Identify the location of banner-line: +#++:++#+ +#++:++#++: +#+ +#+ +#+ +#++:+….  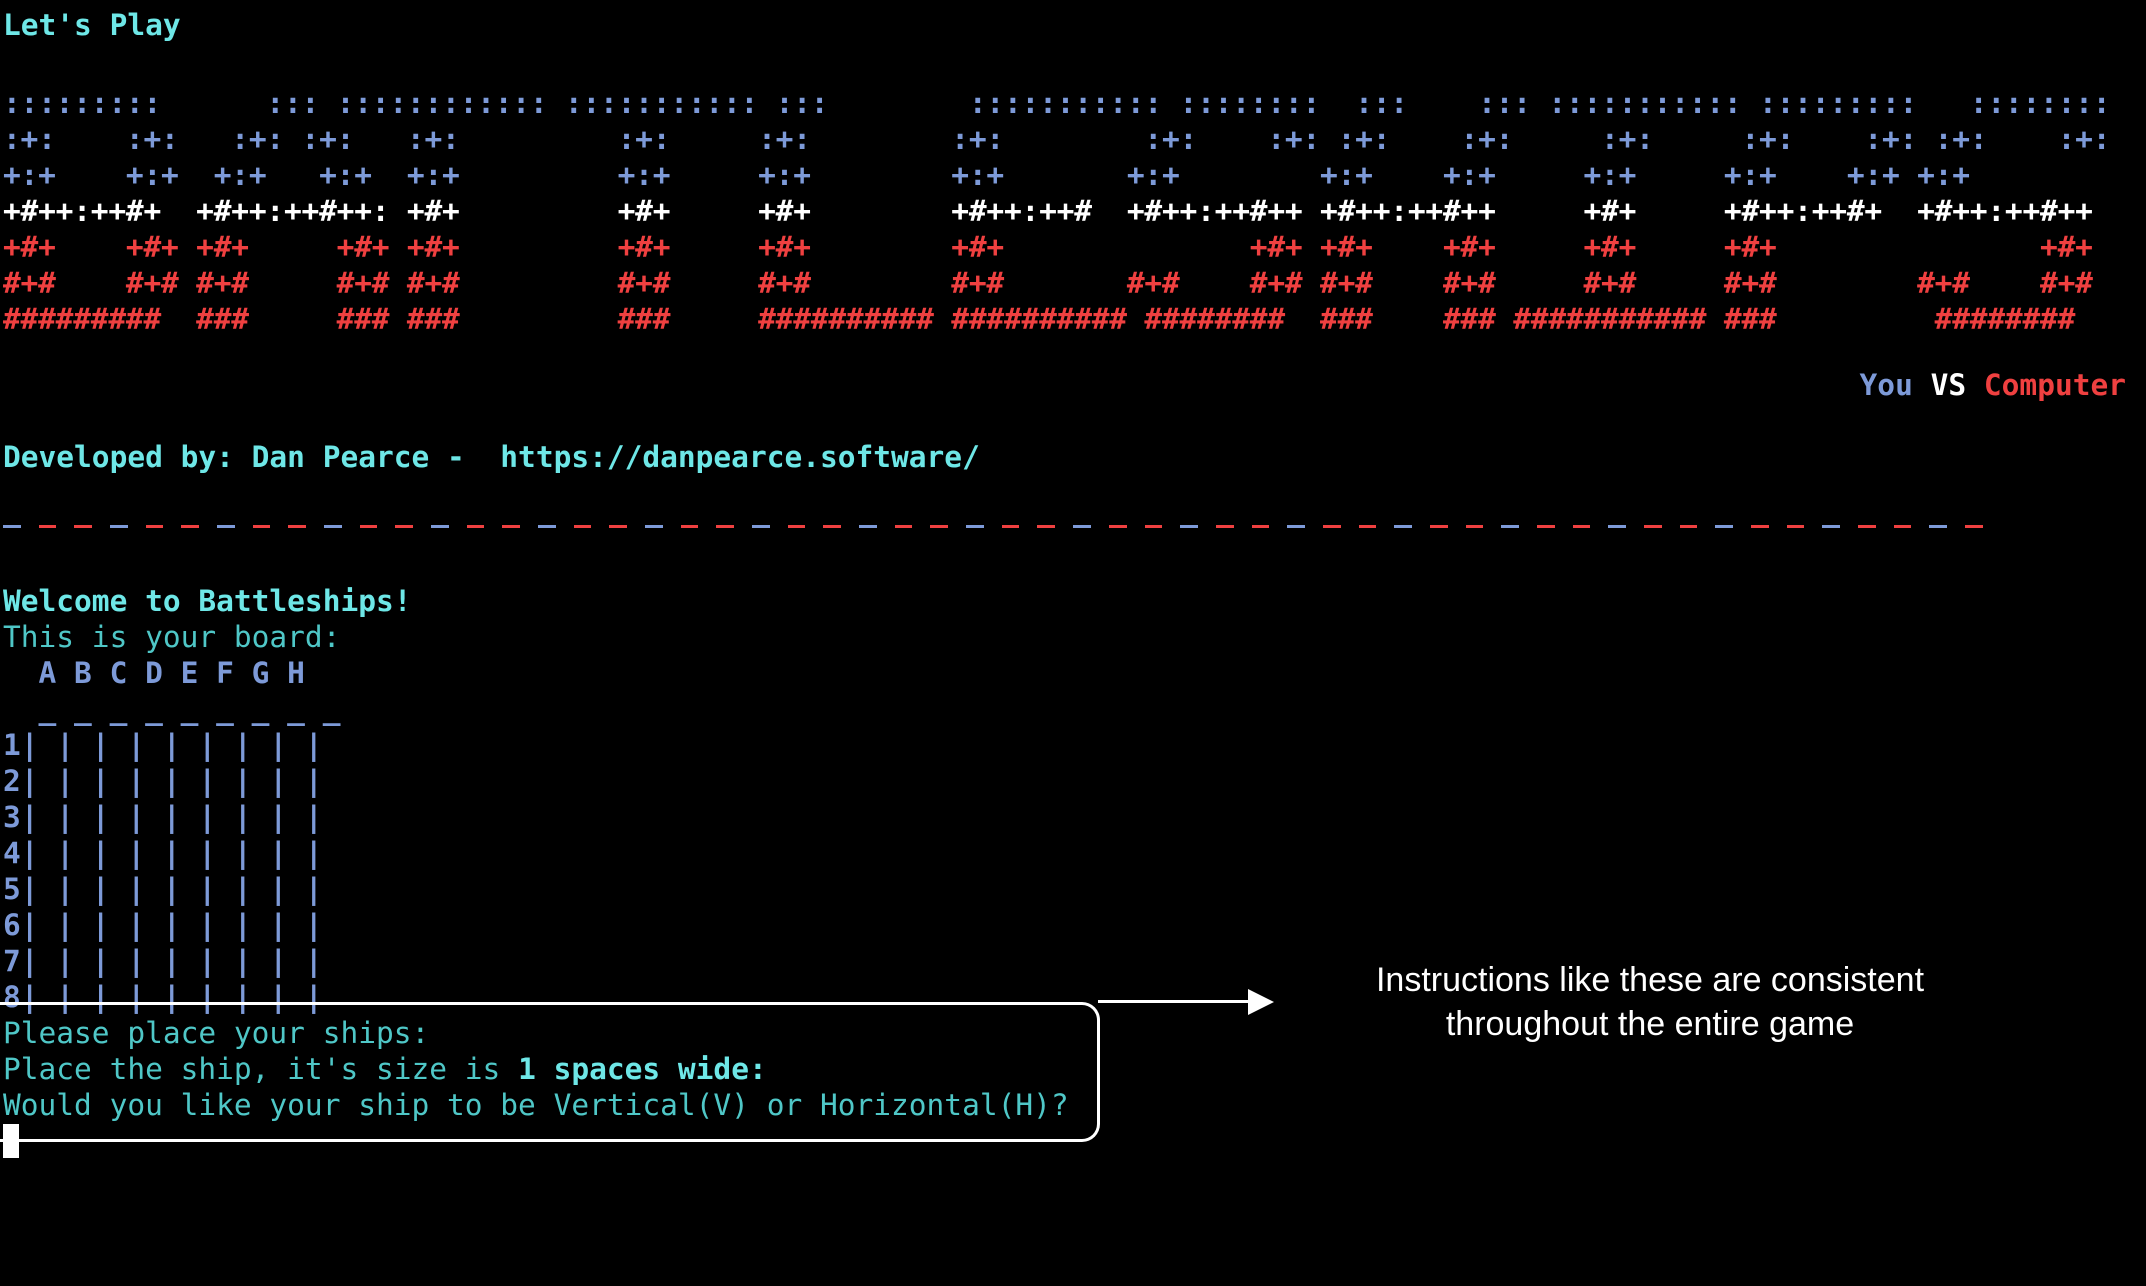
(1048, 211).